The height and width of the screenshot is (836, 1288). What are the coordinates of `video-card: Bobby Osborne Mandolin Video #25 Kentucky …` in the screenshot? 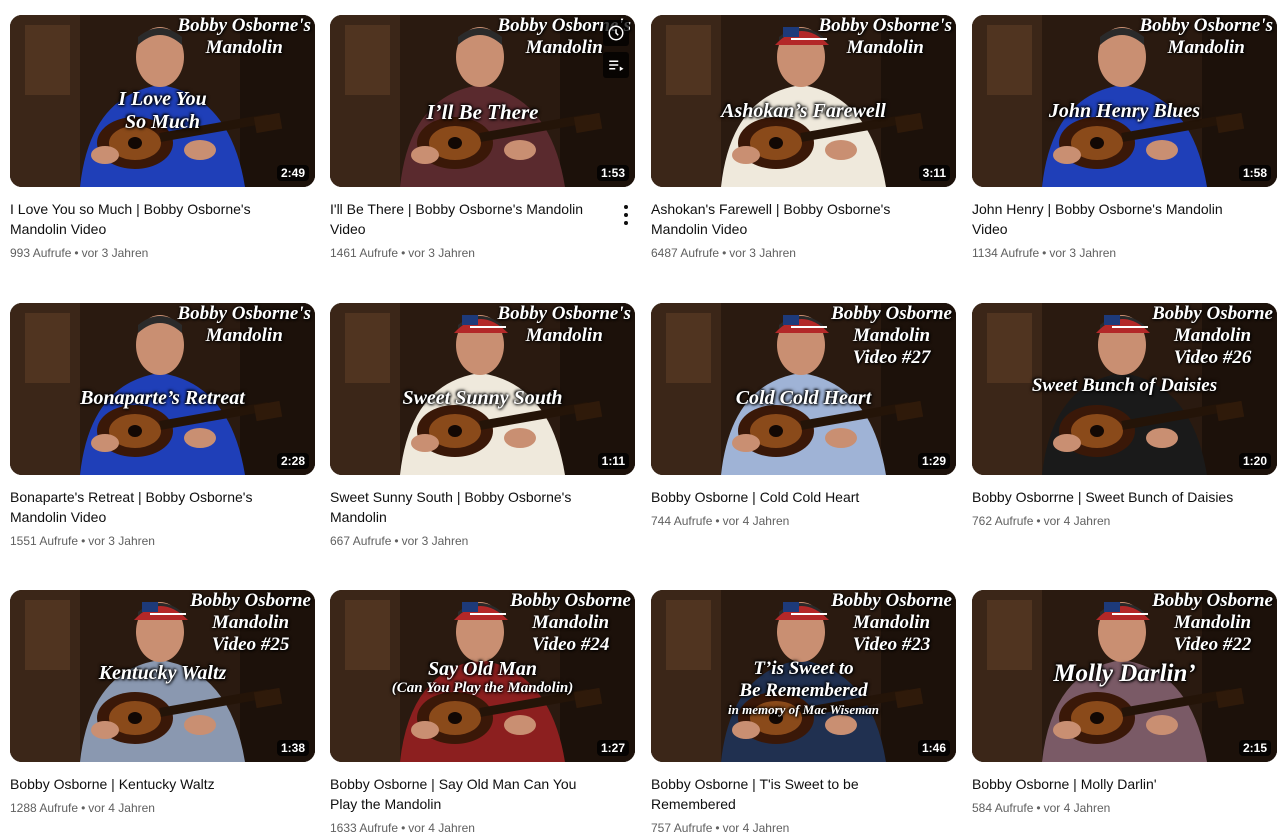 It's located at (162, 703).